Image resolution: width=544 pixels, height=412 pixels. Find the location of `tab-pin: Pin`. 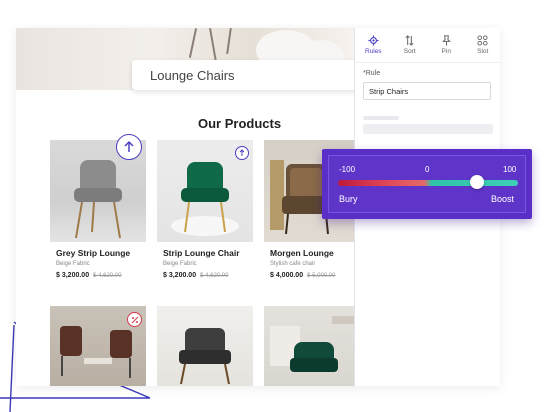

tab-pin: Pin is located at coordinates (446, 45).